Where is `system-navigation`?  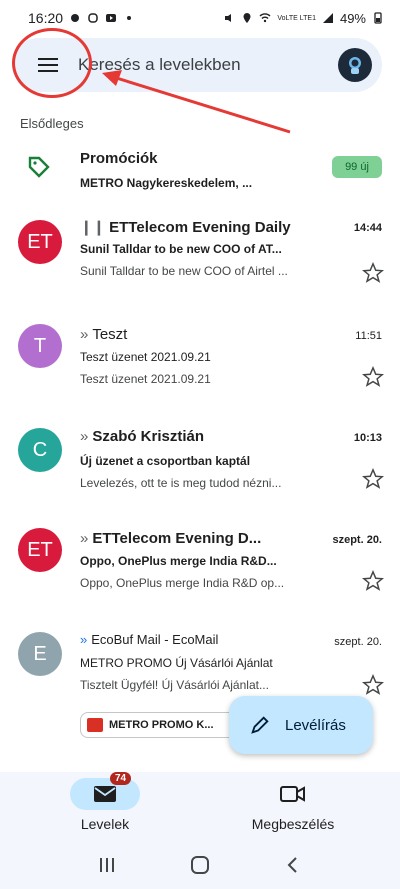 system-navigation is located at coordinates (200, 864).